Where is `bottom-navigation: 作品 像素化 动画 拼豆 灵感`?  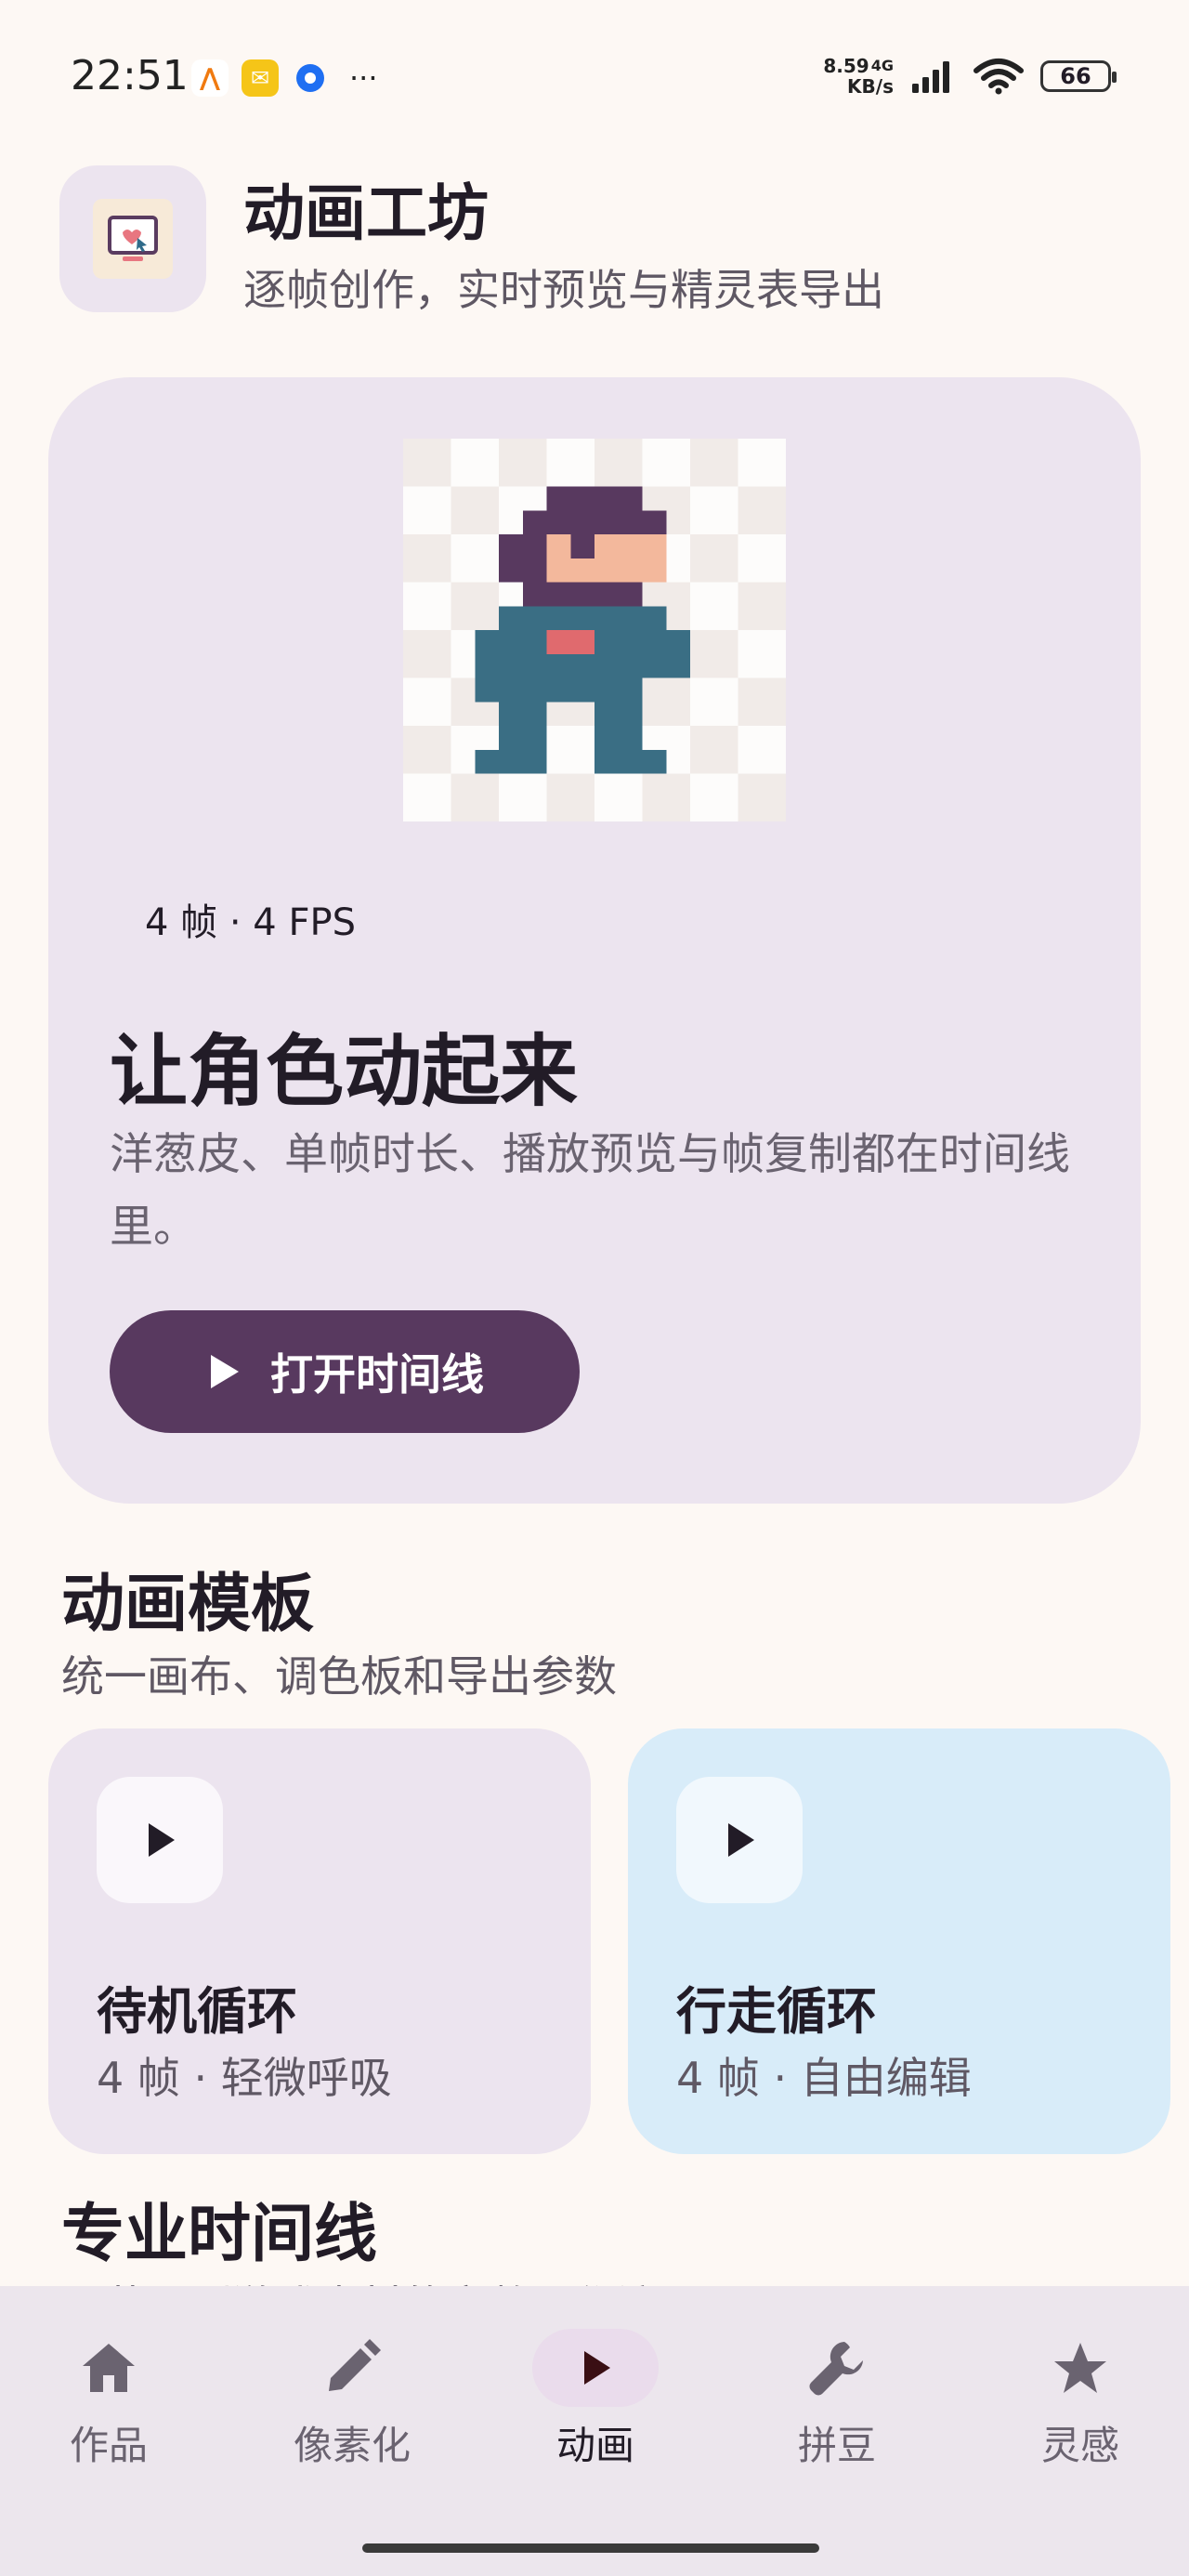 bottom-navigation: 作品 像素化 动画 拼豆 灵感 is located at coordinates (594, 2431).